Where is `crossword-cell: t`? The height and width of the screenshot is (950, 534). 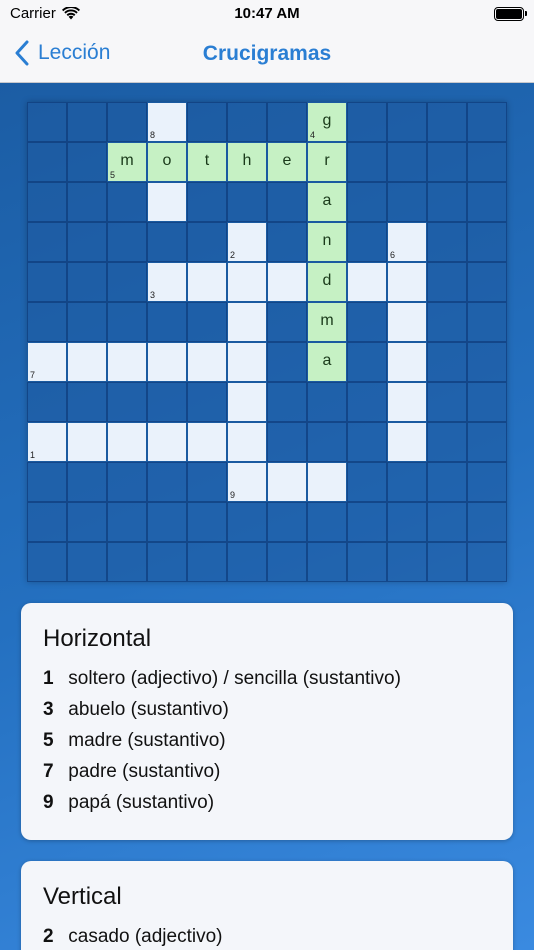 crossword-cell: t is located at coordinates (207, 162).